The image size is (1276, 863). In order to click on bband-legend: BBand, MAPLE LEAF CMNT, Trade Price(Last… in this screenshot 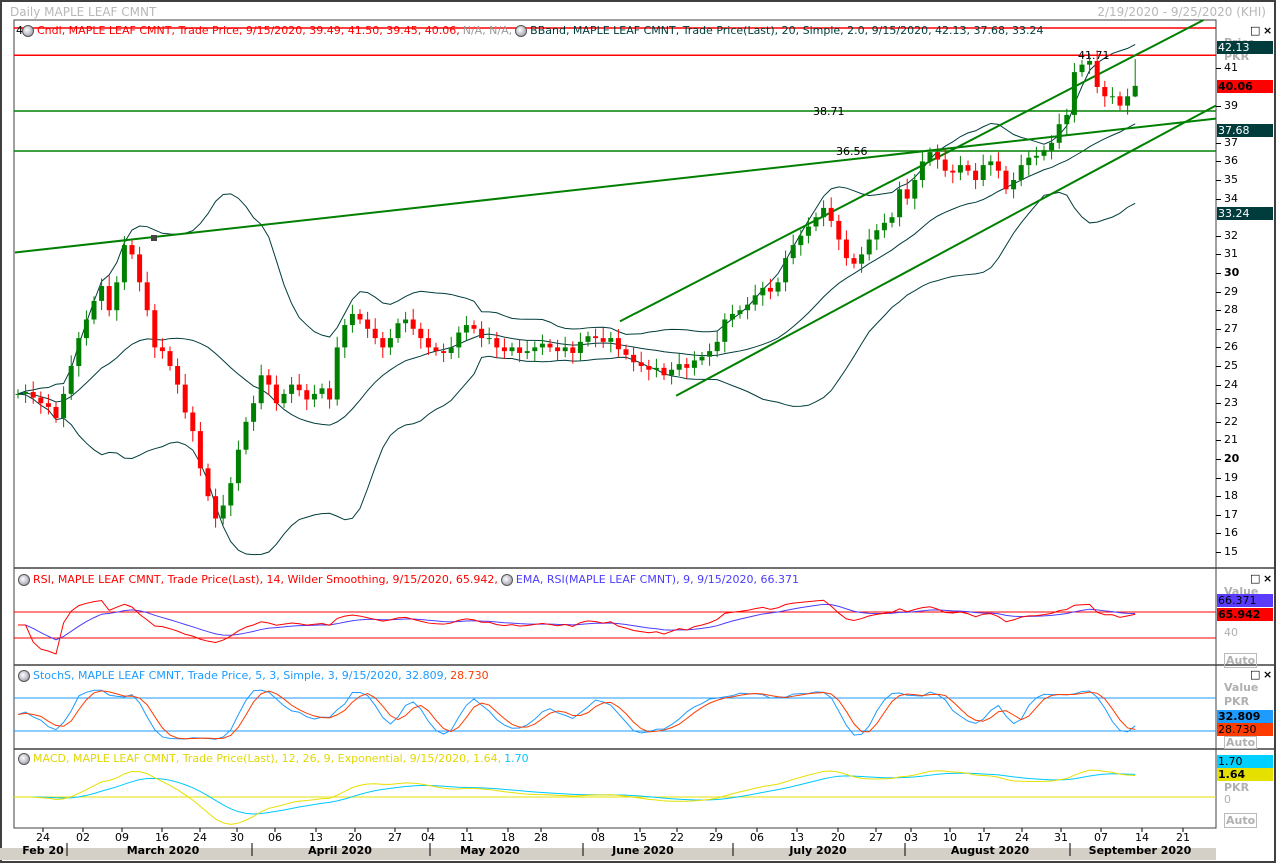, I will do `click(786, 30)`.